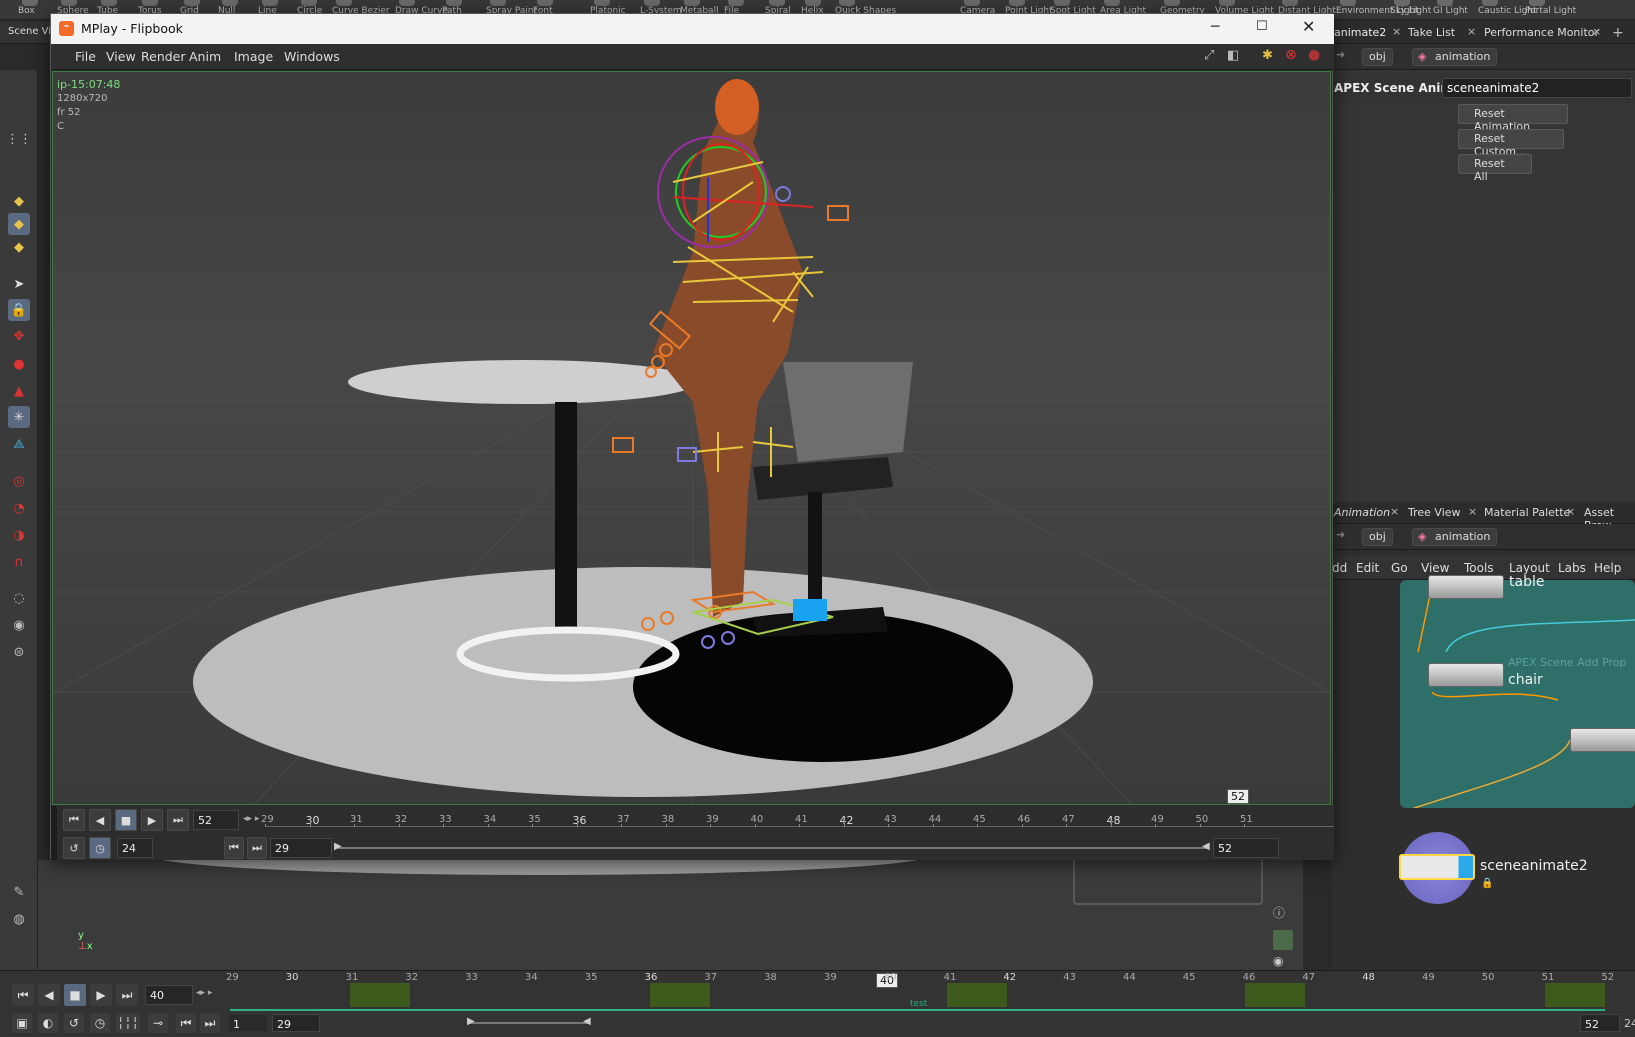  Describe the element at coordinates (19, 481) in the screenshot. I see `magnet-tool-icon-1: ◎` at that location.